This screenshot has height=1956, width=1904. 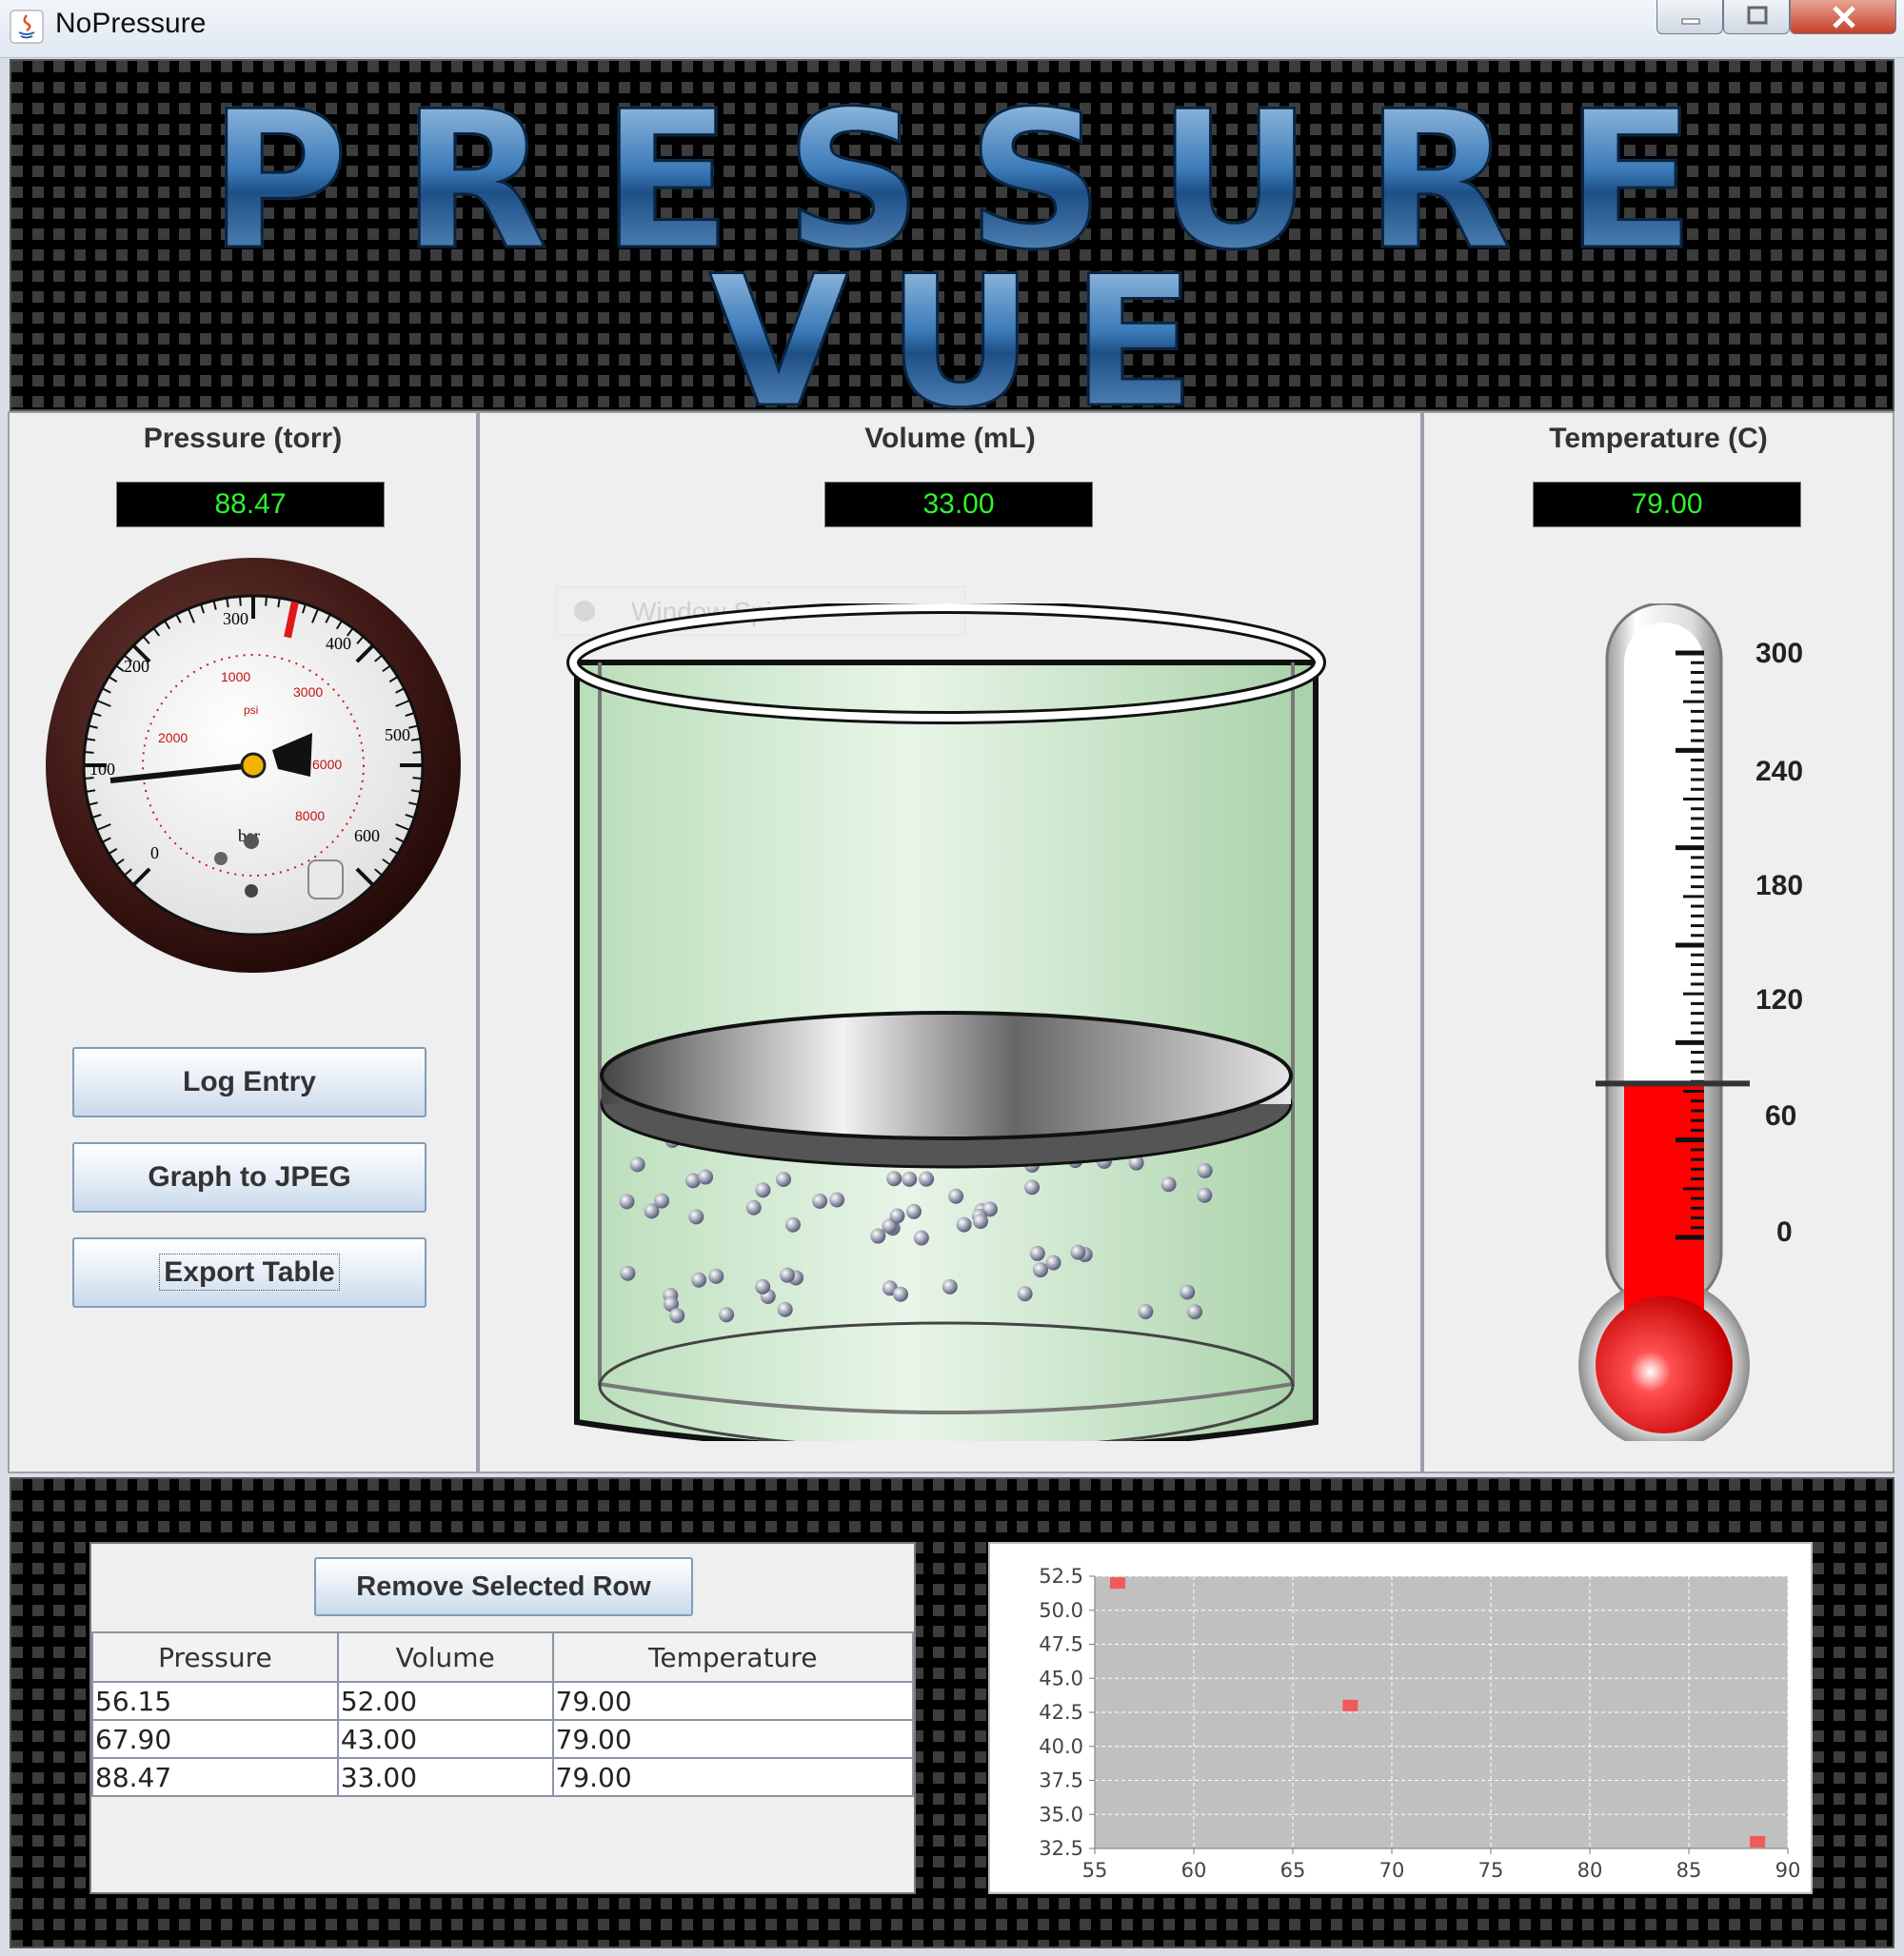 I want to click on table-cell: 43.00, so click(x=445, y=1739).